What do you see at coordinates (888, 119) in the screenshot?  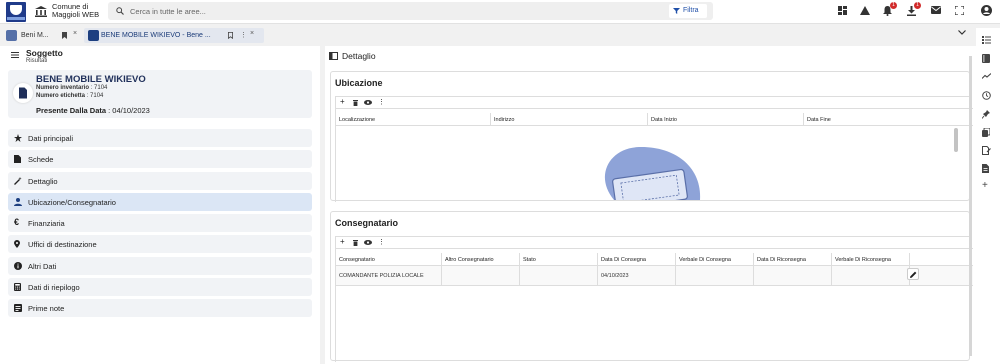 I see `col-data-fine: Data Fine` at bounding box center [888, 119].